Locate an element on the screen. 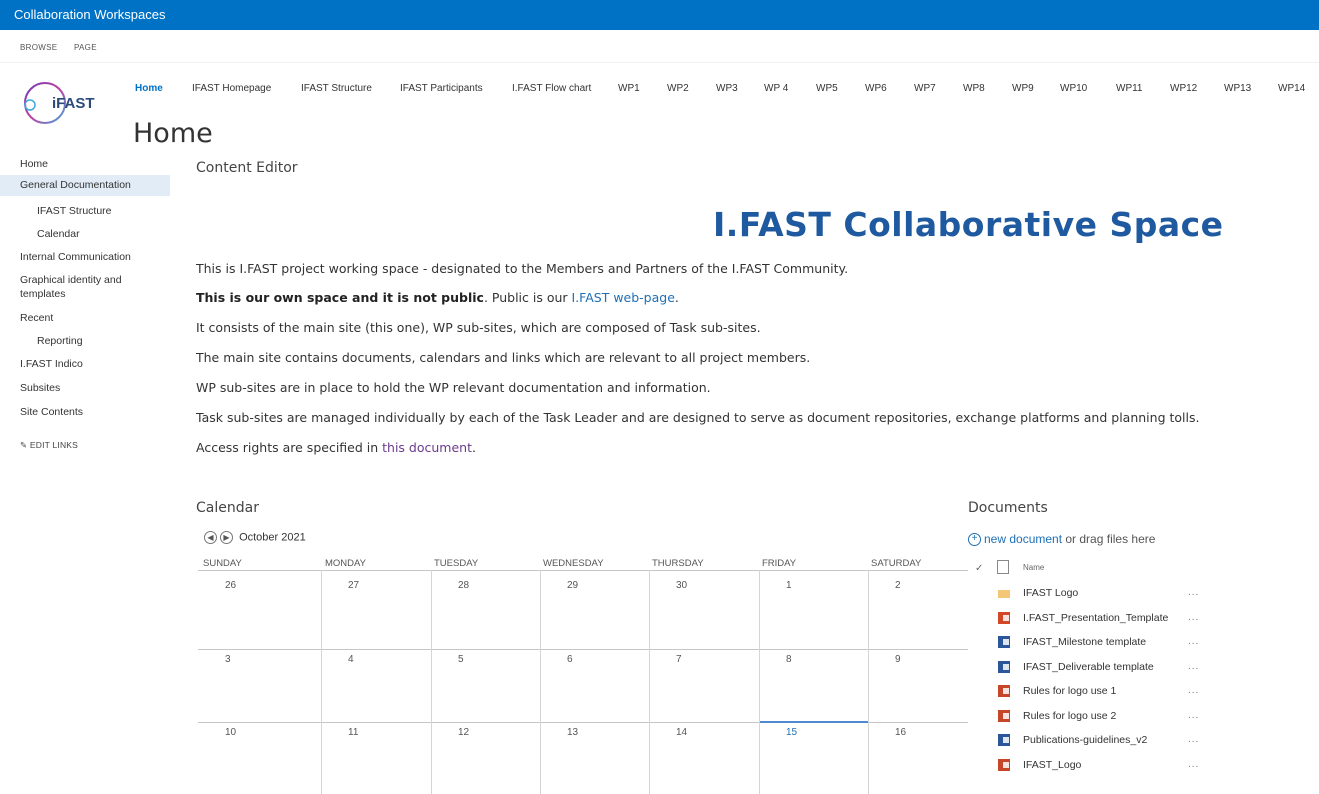 The height and width of the screenshot is (794, 1319). sidebar-item-home: Home is located at coordinates (34, 164).